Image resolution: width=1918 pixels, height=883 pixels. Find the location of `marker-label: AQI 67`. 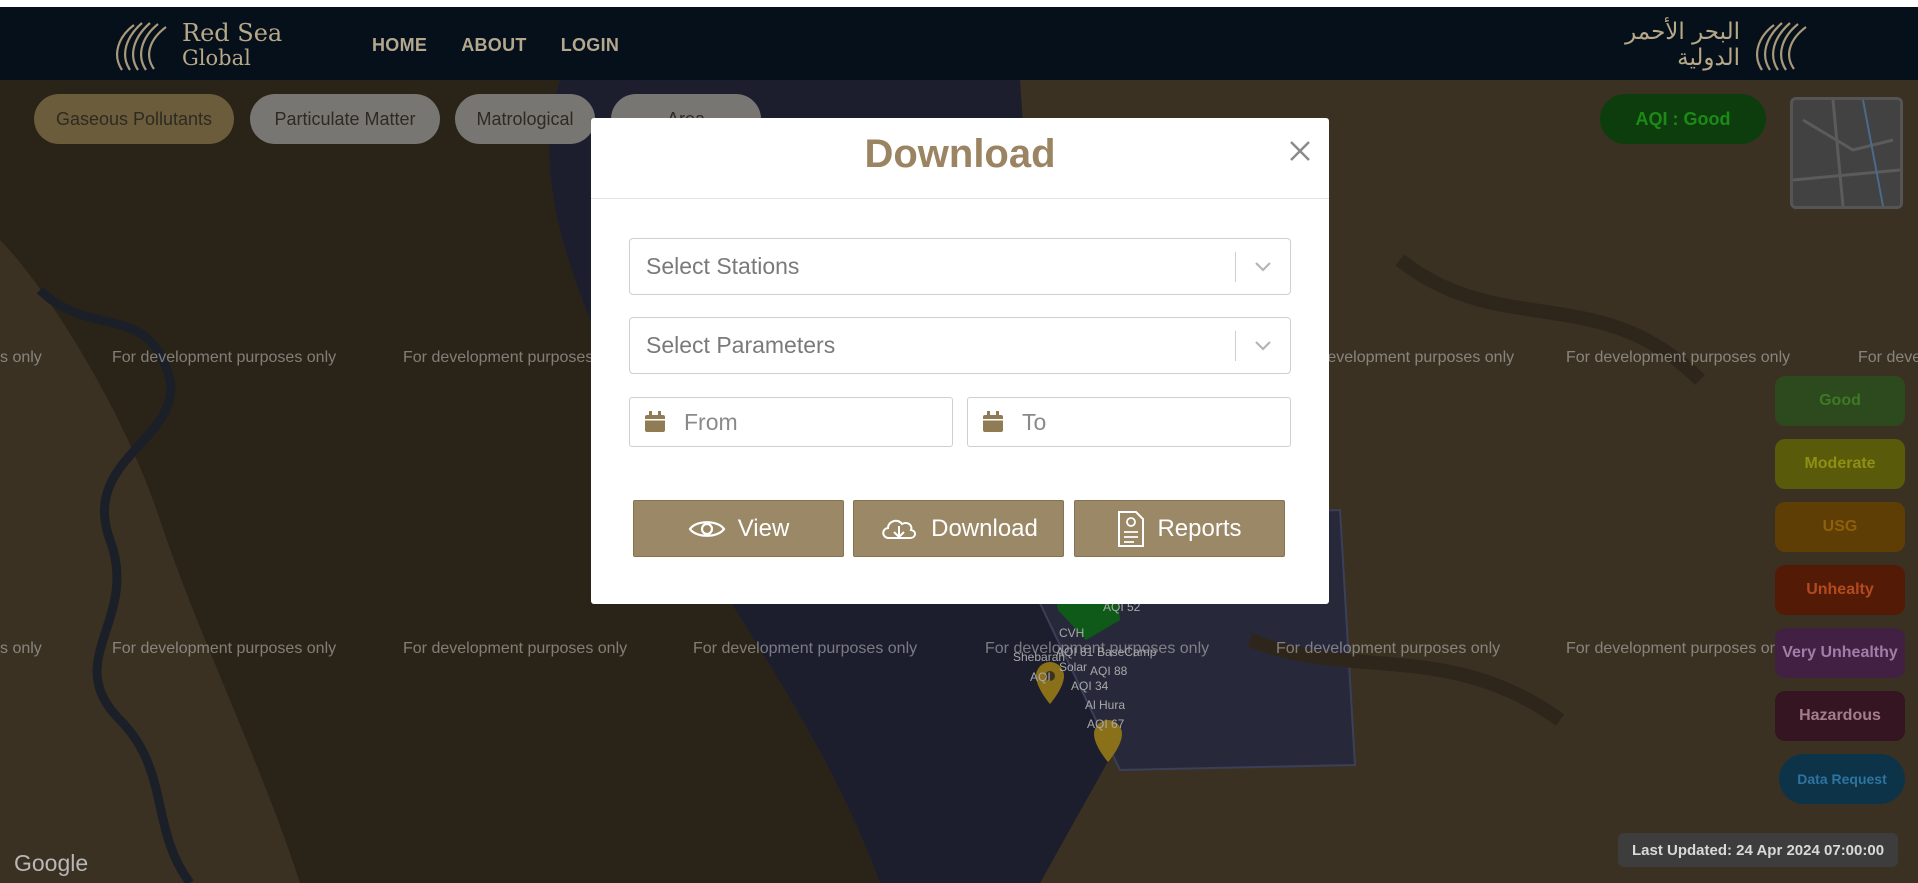

marker-label: AQI 67 is located at coordinates (1106, 724).